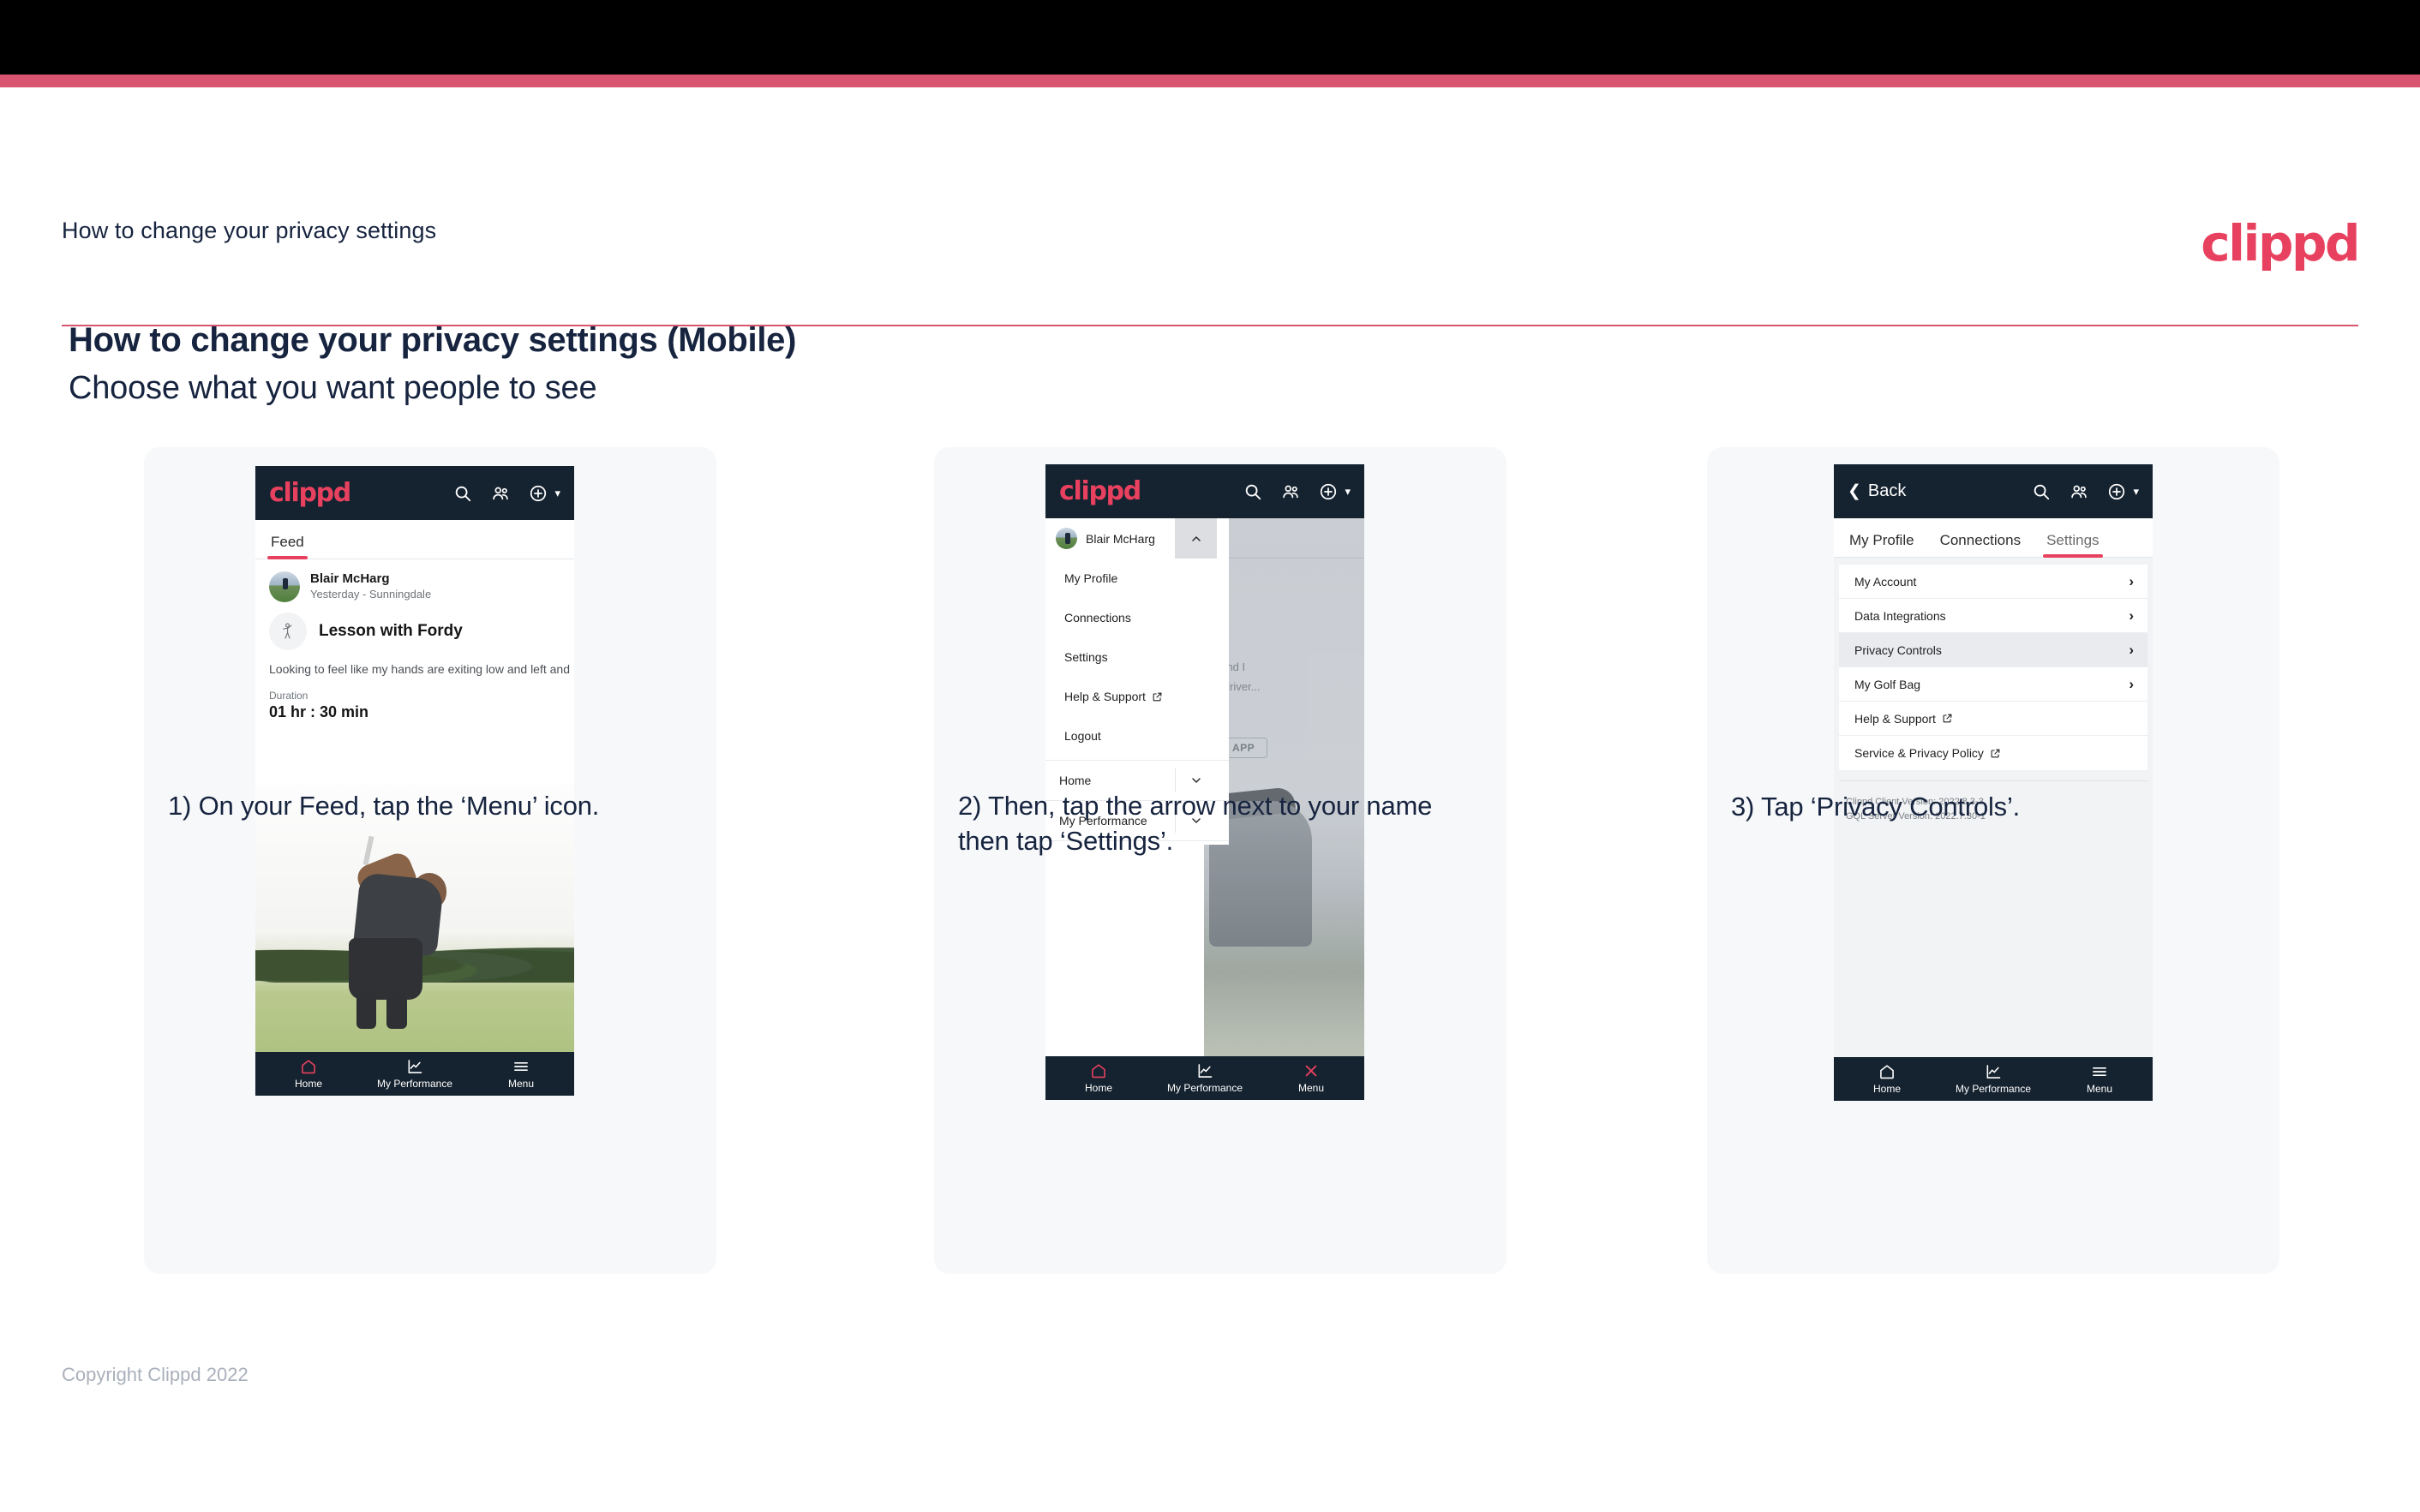 The image size is (2420, 1512). What do you see at coordinates (1137, 657) in the screenshot?
I see `drawer-item-settings: Settings` at bounding box center [1137, 657].